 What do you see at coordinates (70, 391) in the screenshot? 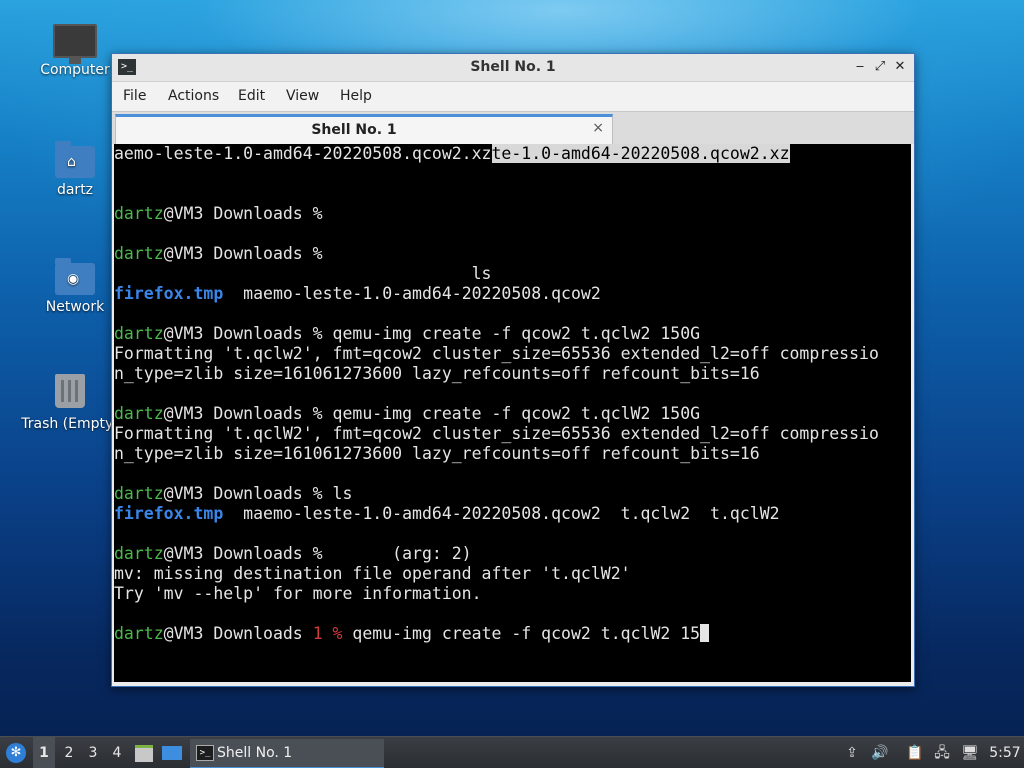
I see `trash-icon` at bounding box center [70, 391].